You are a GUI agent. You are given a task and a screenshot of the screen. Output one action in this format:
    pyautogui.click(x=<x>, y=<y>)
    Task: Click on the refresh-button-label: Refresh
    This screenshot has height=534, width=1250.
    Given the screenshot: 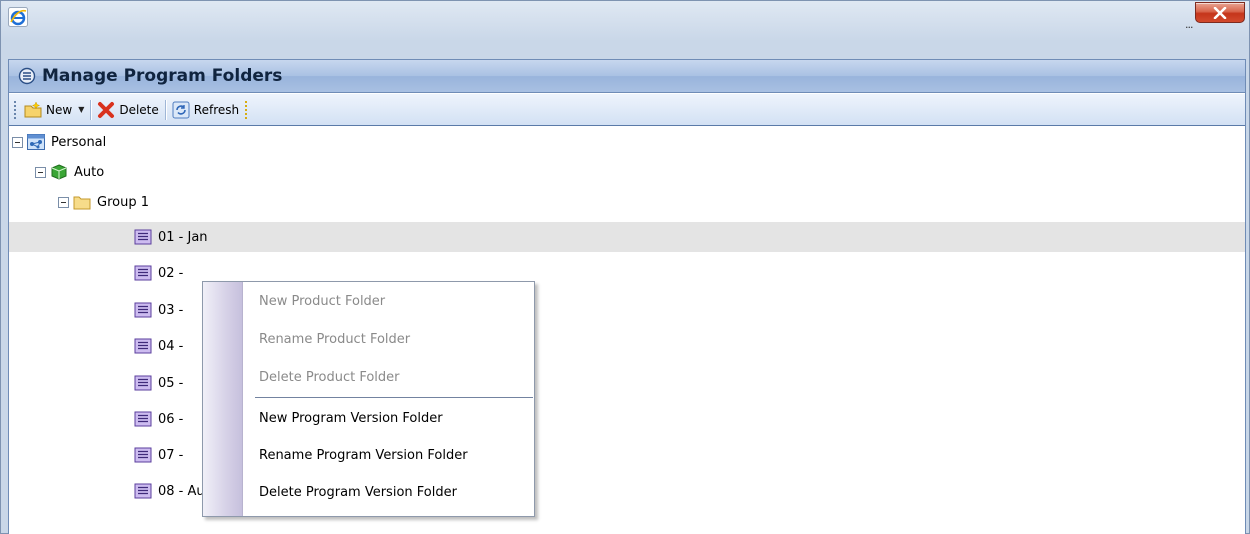 What is the action you would take?
    pyautogui.click(x=216, y=109)
    